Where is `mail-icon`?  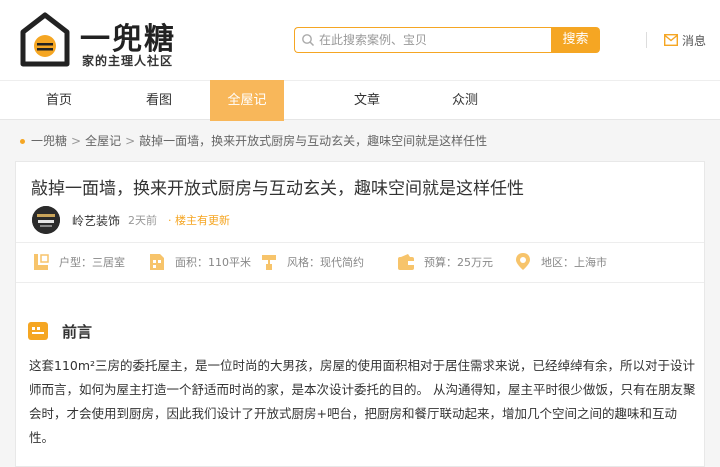 mail-icon is located at coordinates (671, 40).